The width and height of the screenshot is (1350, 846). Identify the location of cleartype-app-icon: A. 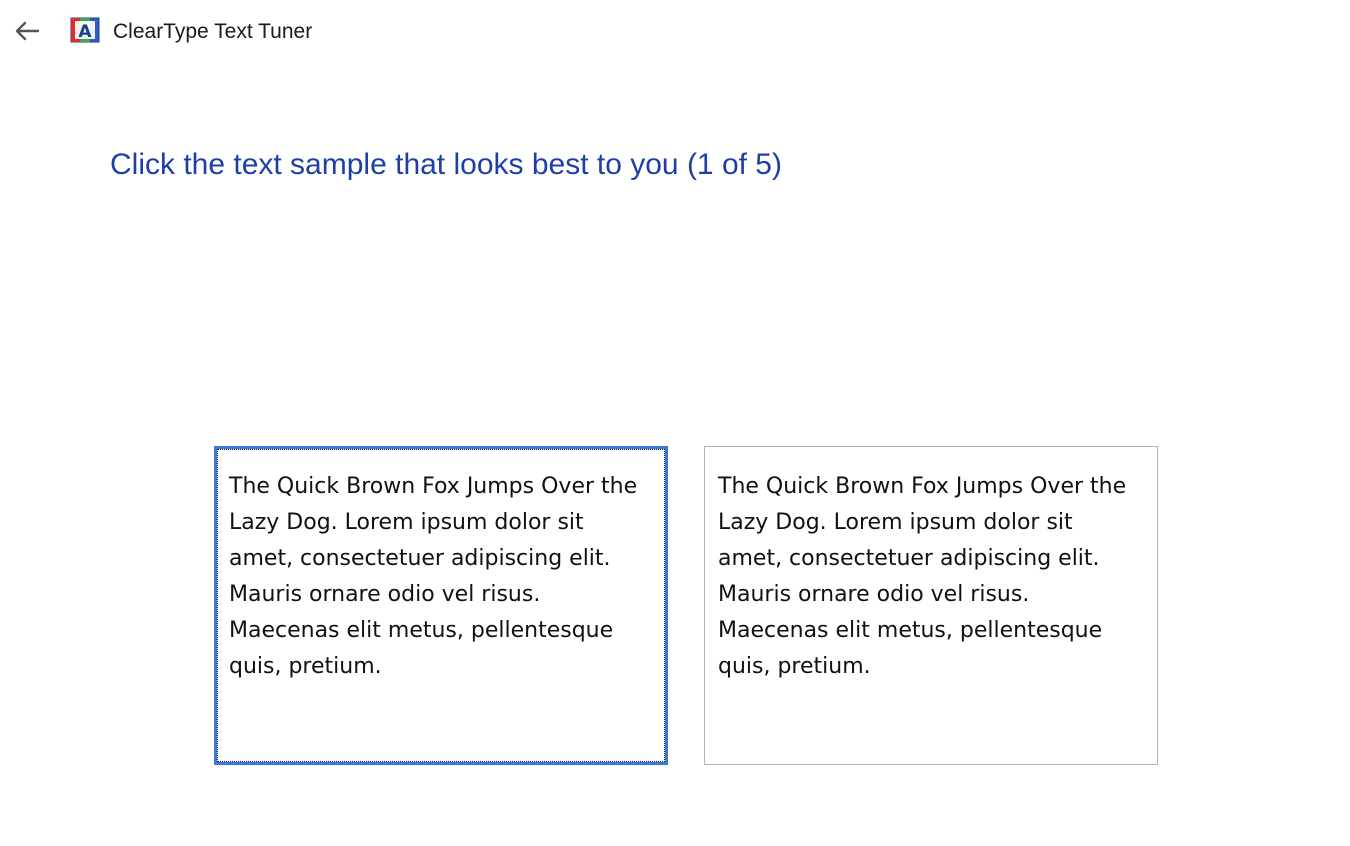
(85, 30).